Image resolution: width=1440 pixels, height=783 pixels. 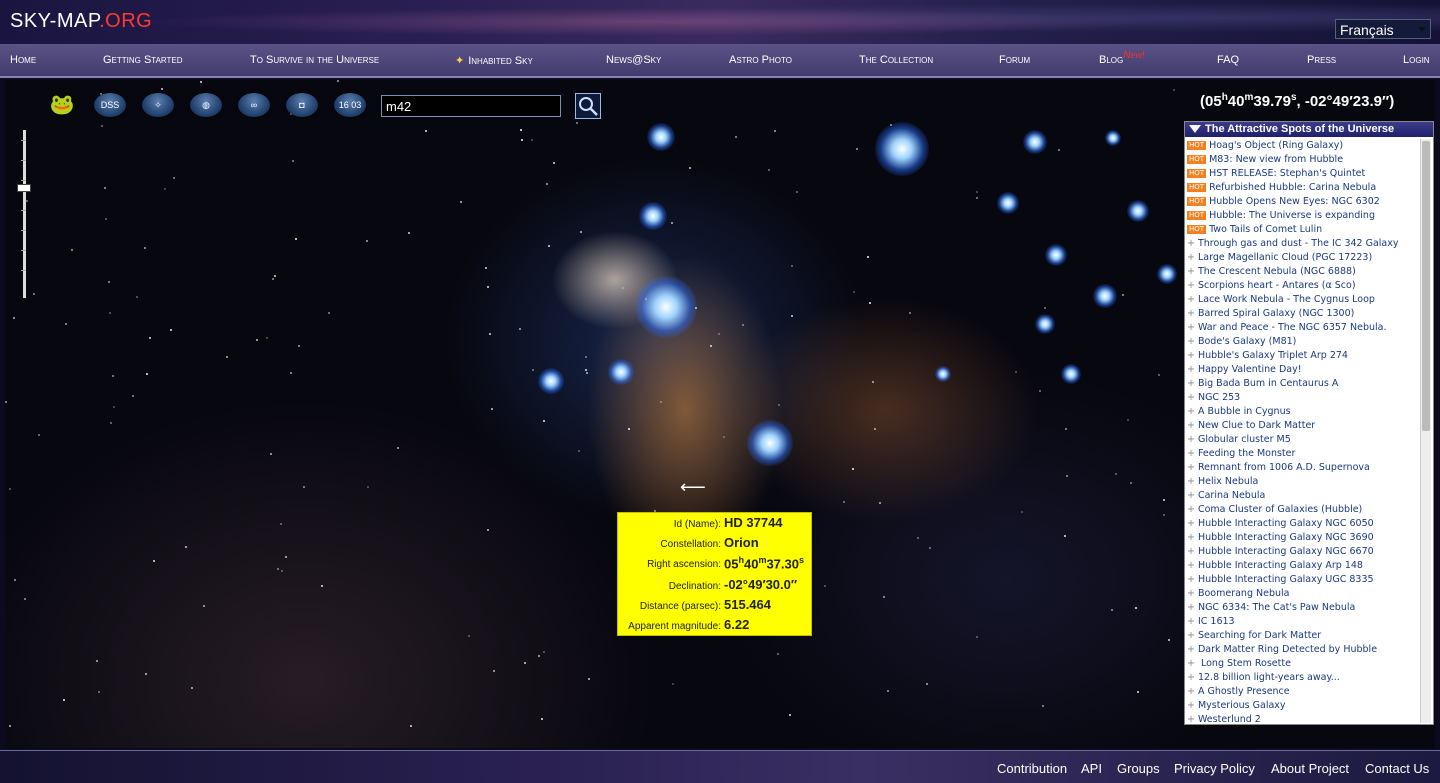 I want to click on list-item: HOT M83: New view from Hubble, so click(x=1303, y=160).